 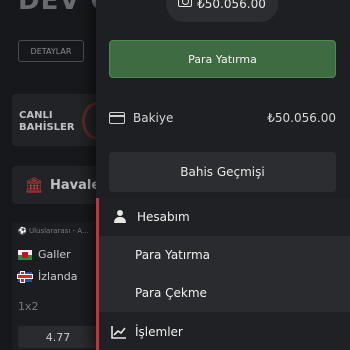 I want to click on team-row: İzlanda, so click(x=48, y=276).